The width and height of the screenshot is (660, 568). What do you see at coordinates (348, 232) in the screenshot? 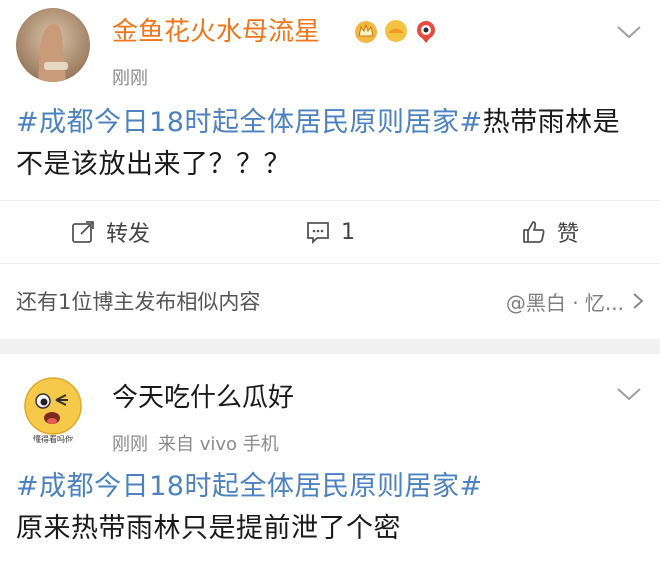
I see `comment-count: 1` at bounding box center [348, 232].